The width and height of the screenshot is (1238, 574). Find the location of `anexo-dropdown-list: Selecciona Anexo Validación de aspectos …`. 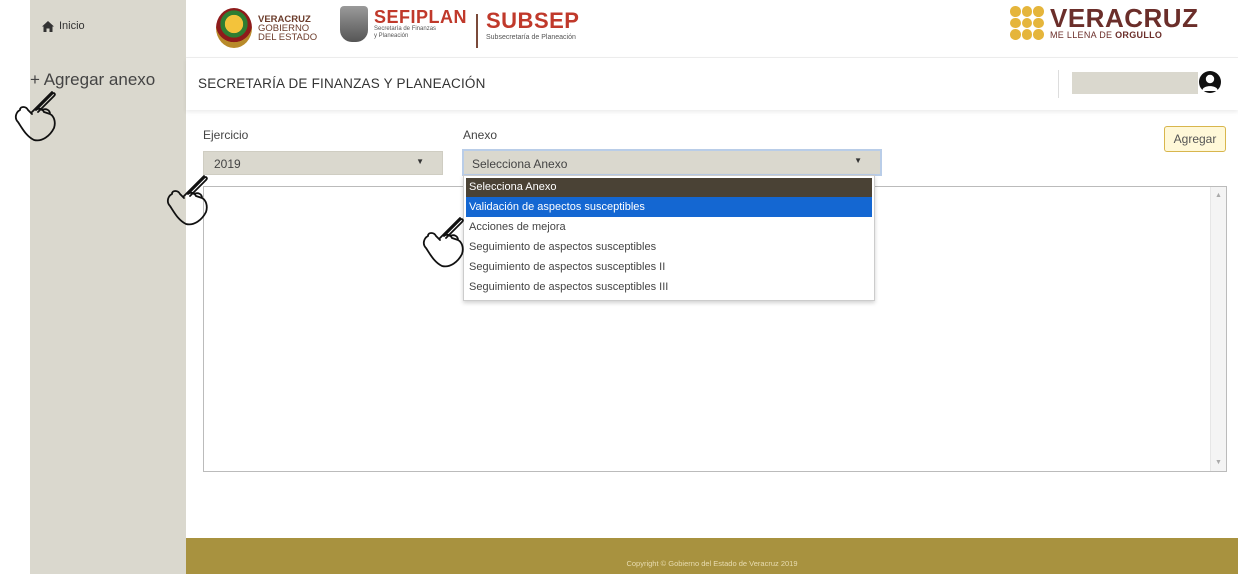

anexo-dropdown-list: Selecciona Anexo Validación de aspectos … is located at coordinates (669, 238).